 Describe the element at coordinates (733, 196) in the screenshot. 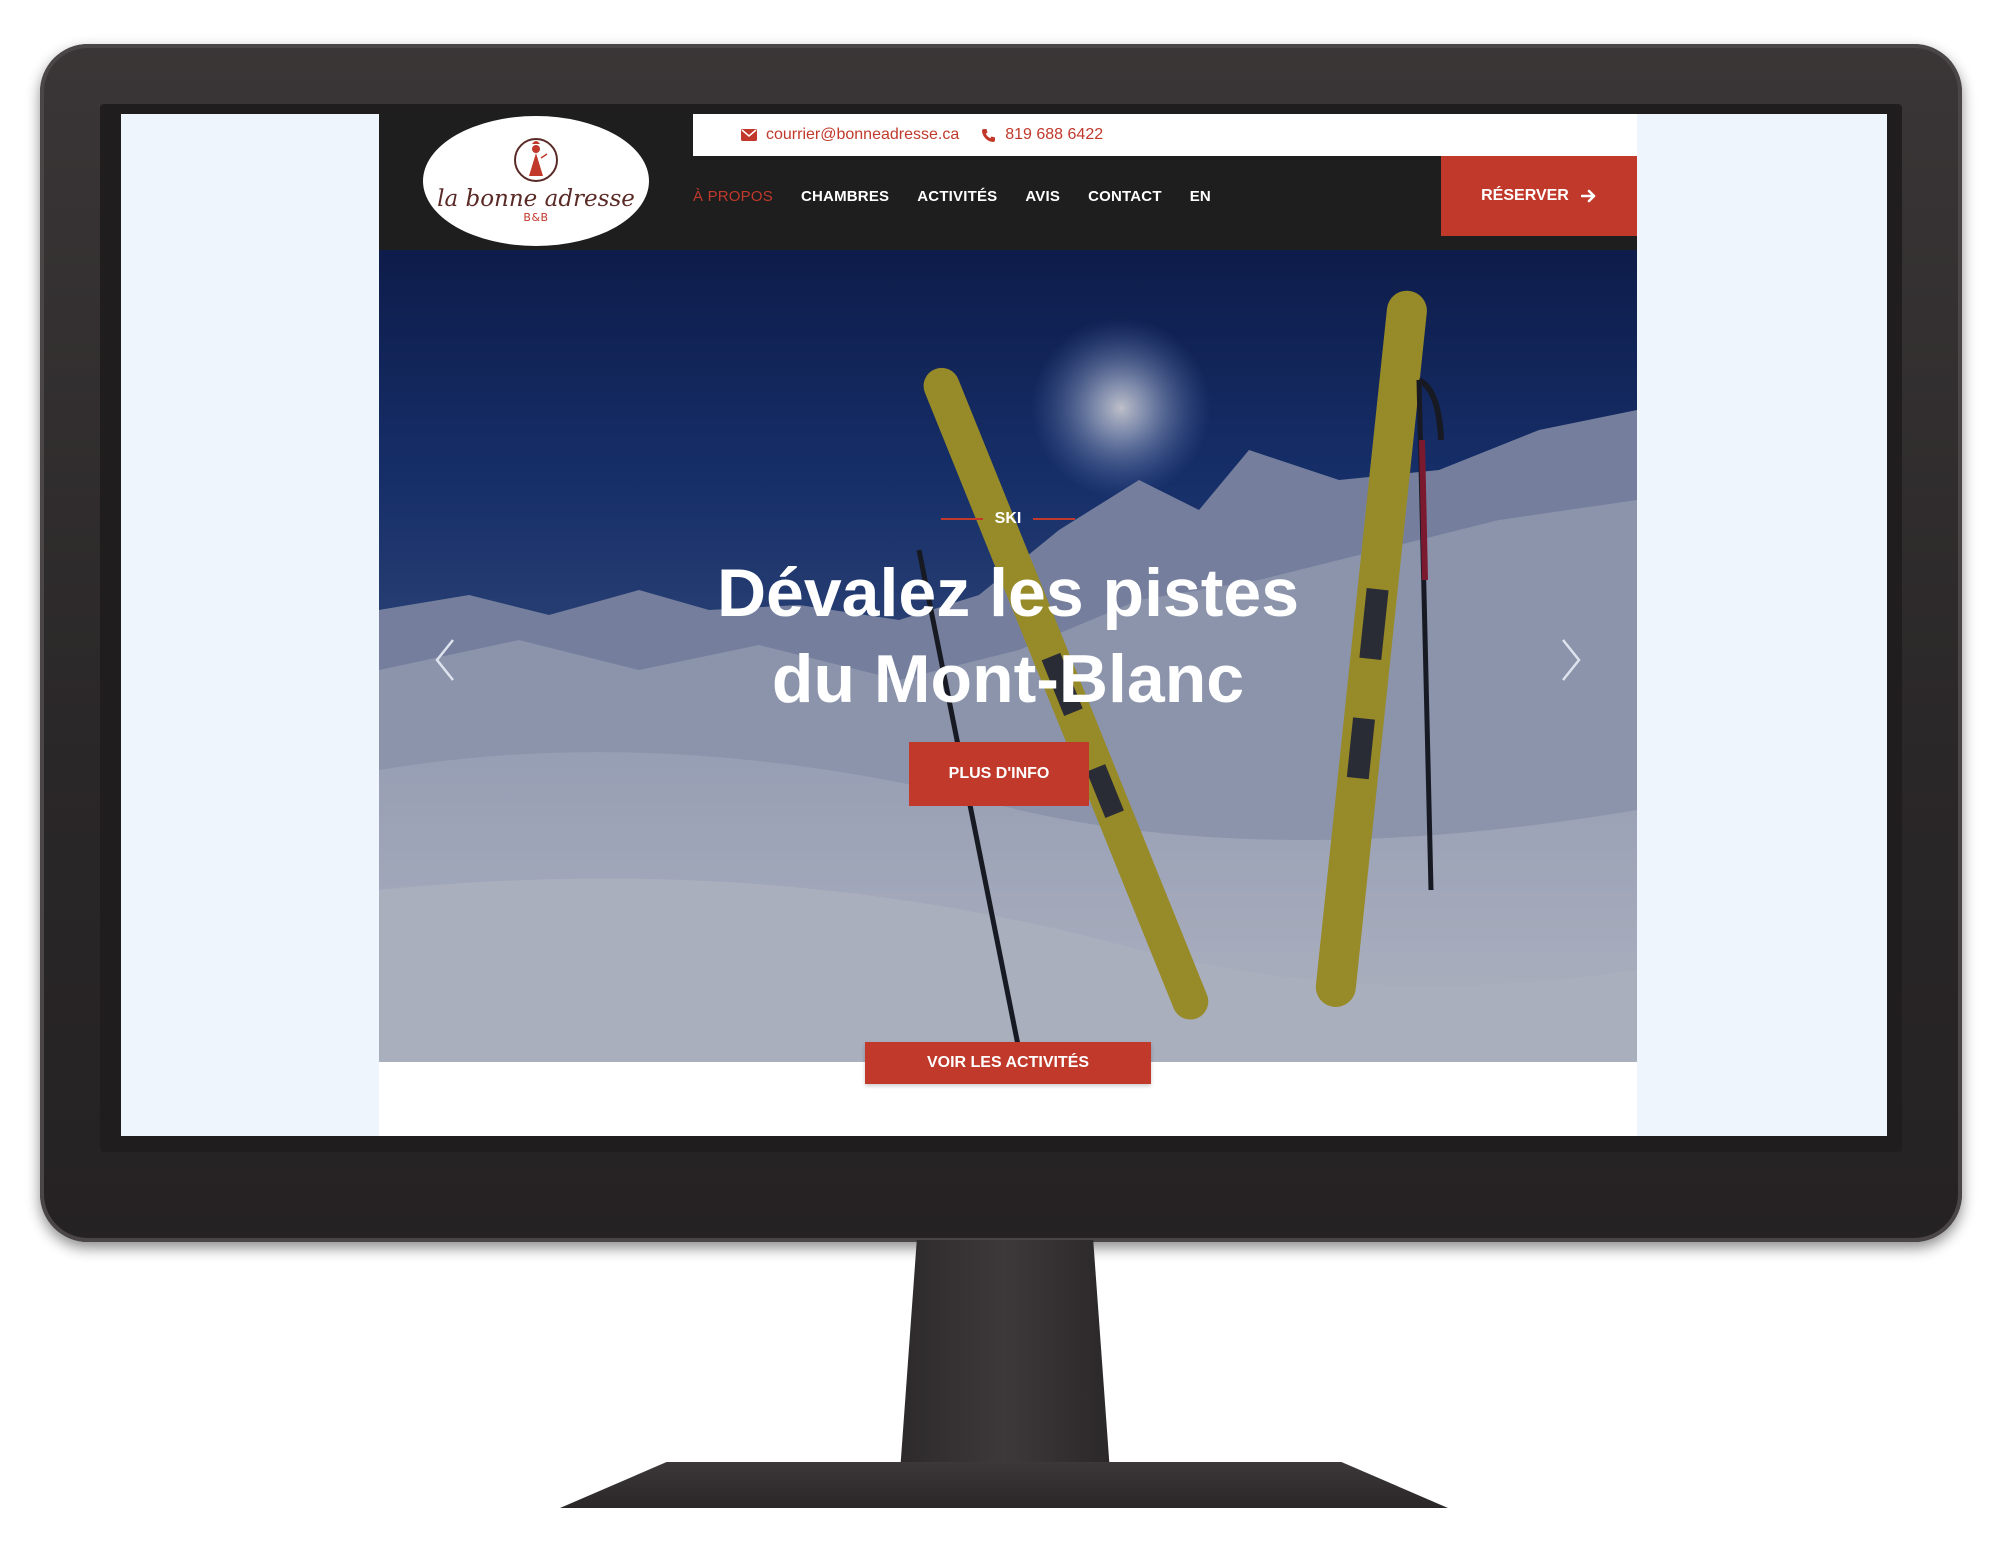

I see `nav-item-a-propos: À PROPOS` at that location.